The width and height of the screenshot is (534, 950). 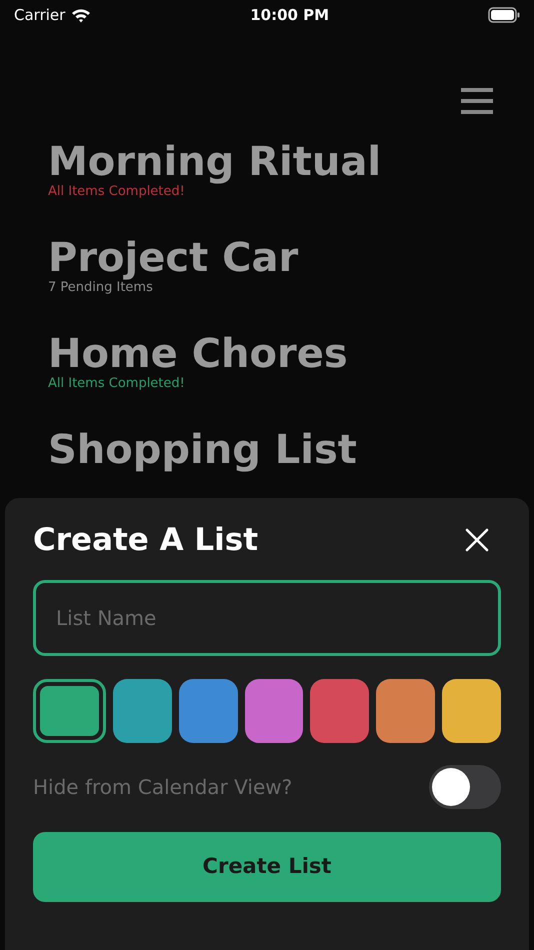 I want to click on close-button, so click(x=477, y=540).